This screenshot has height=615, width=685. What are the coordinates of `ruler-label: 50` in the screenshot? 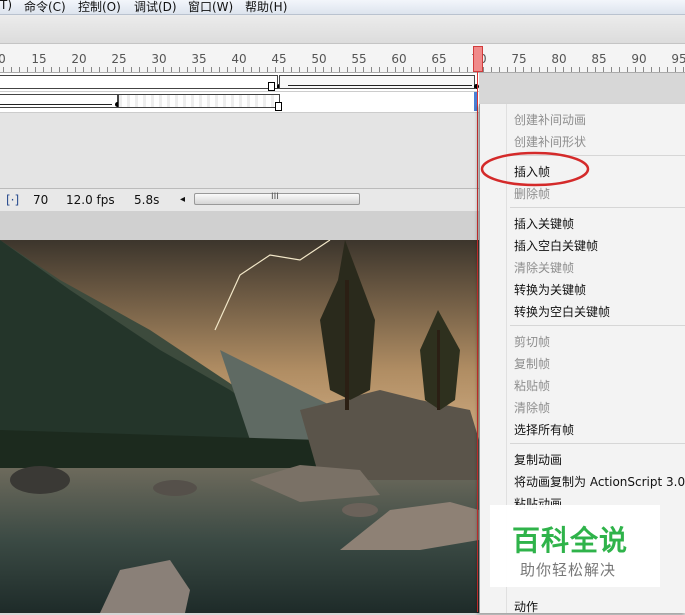 It's located at (319, 59).